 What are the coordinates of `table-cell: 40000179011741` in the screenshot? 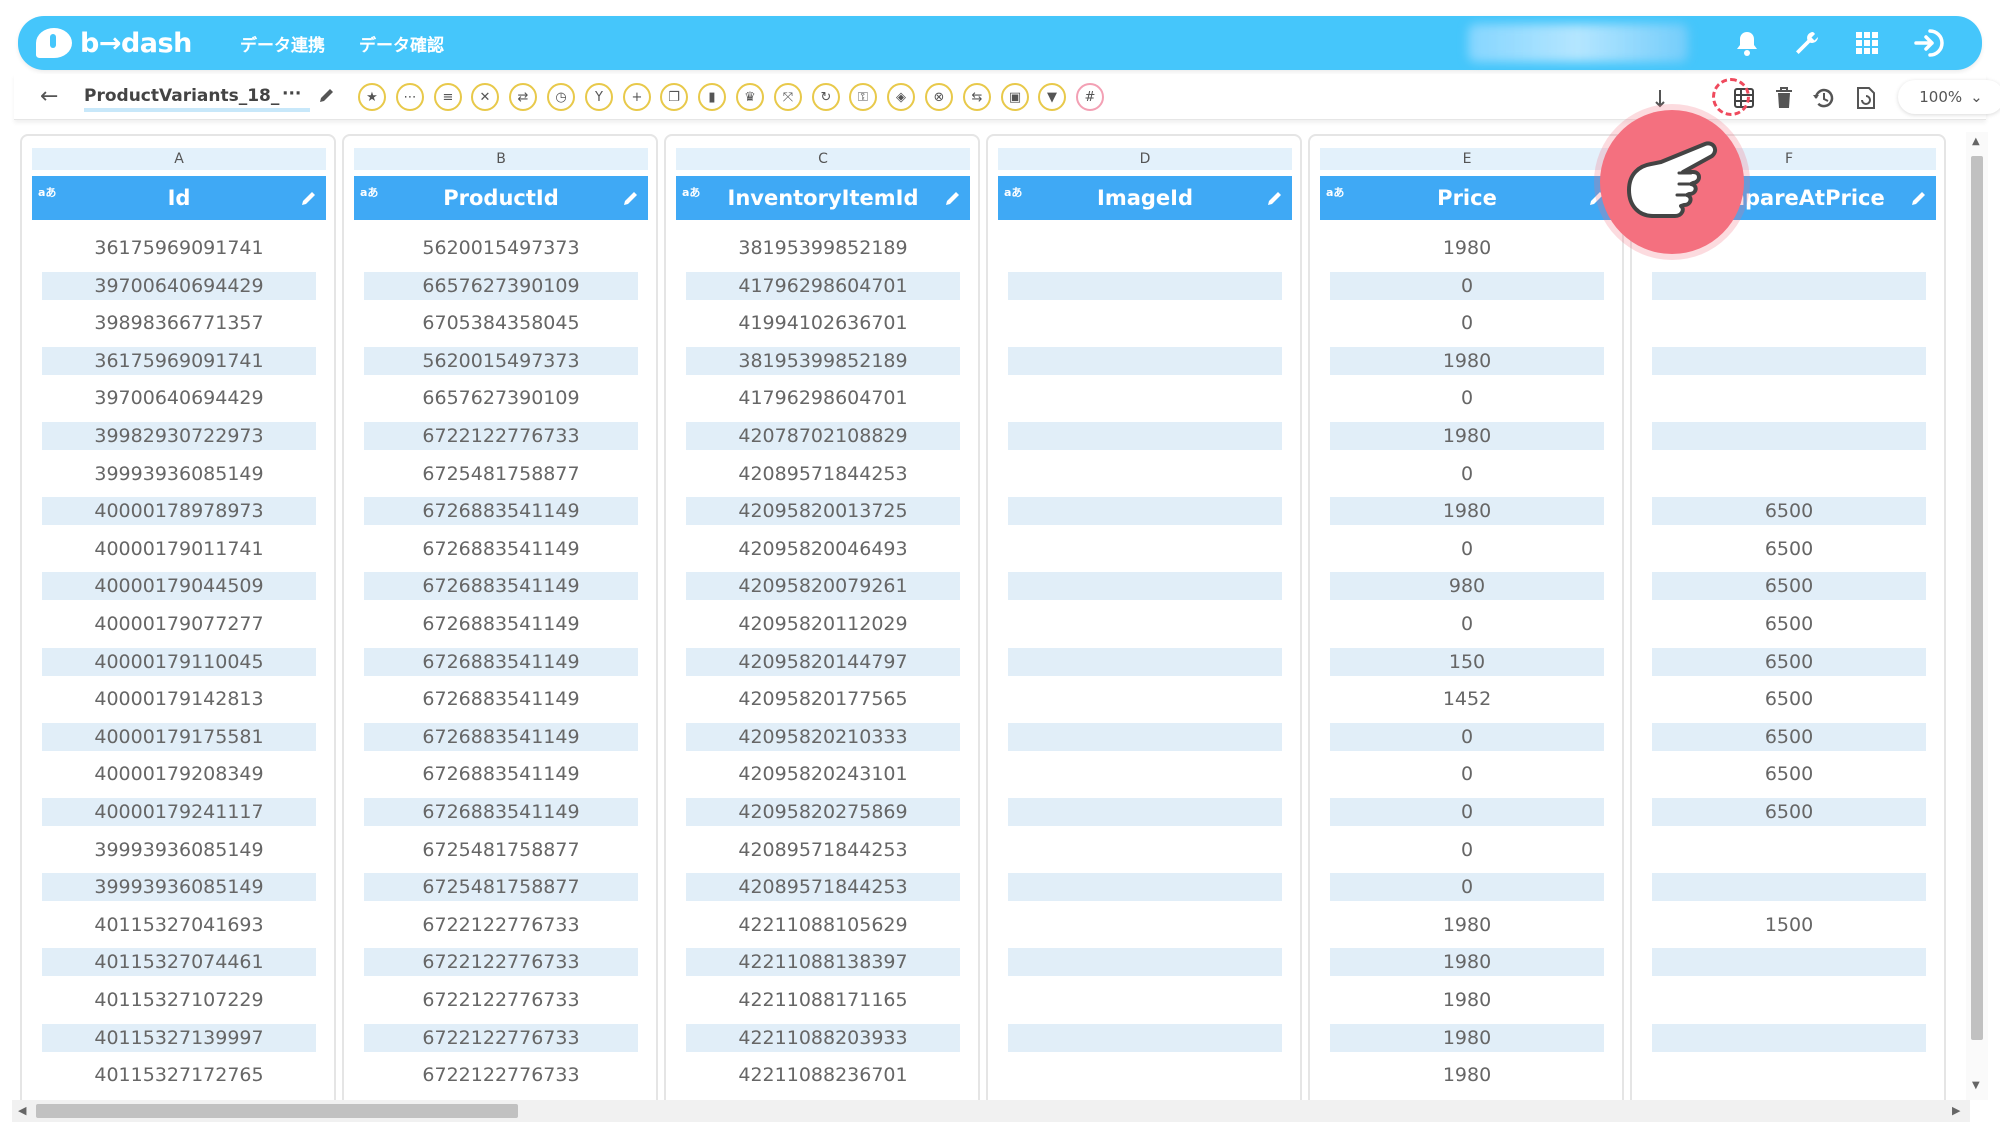 It's located at (179, 549).